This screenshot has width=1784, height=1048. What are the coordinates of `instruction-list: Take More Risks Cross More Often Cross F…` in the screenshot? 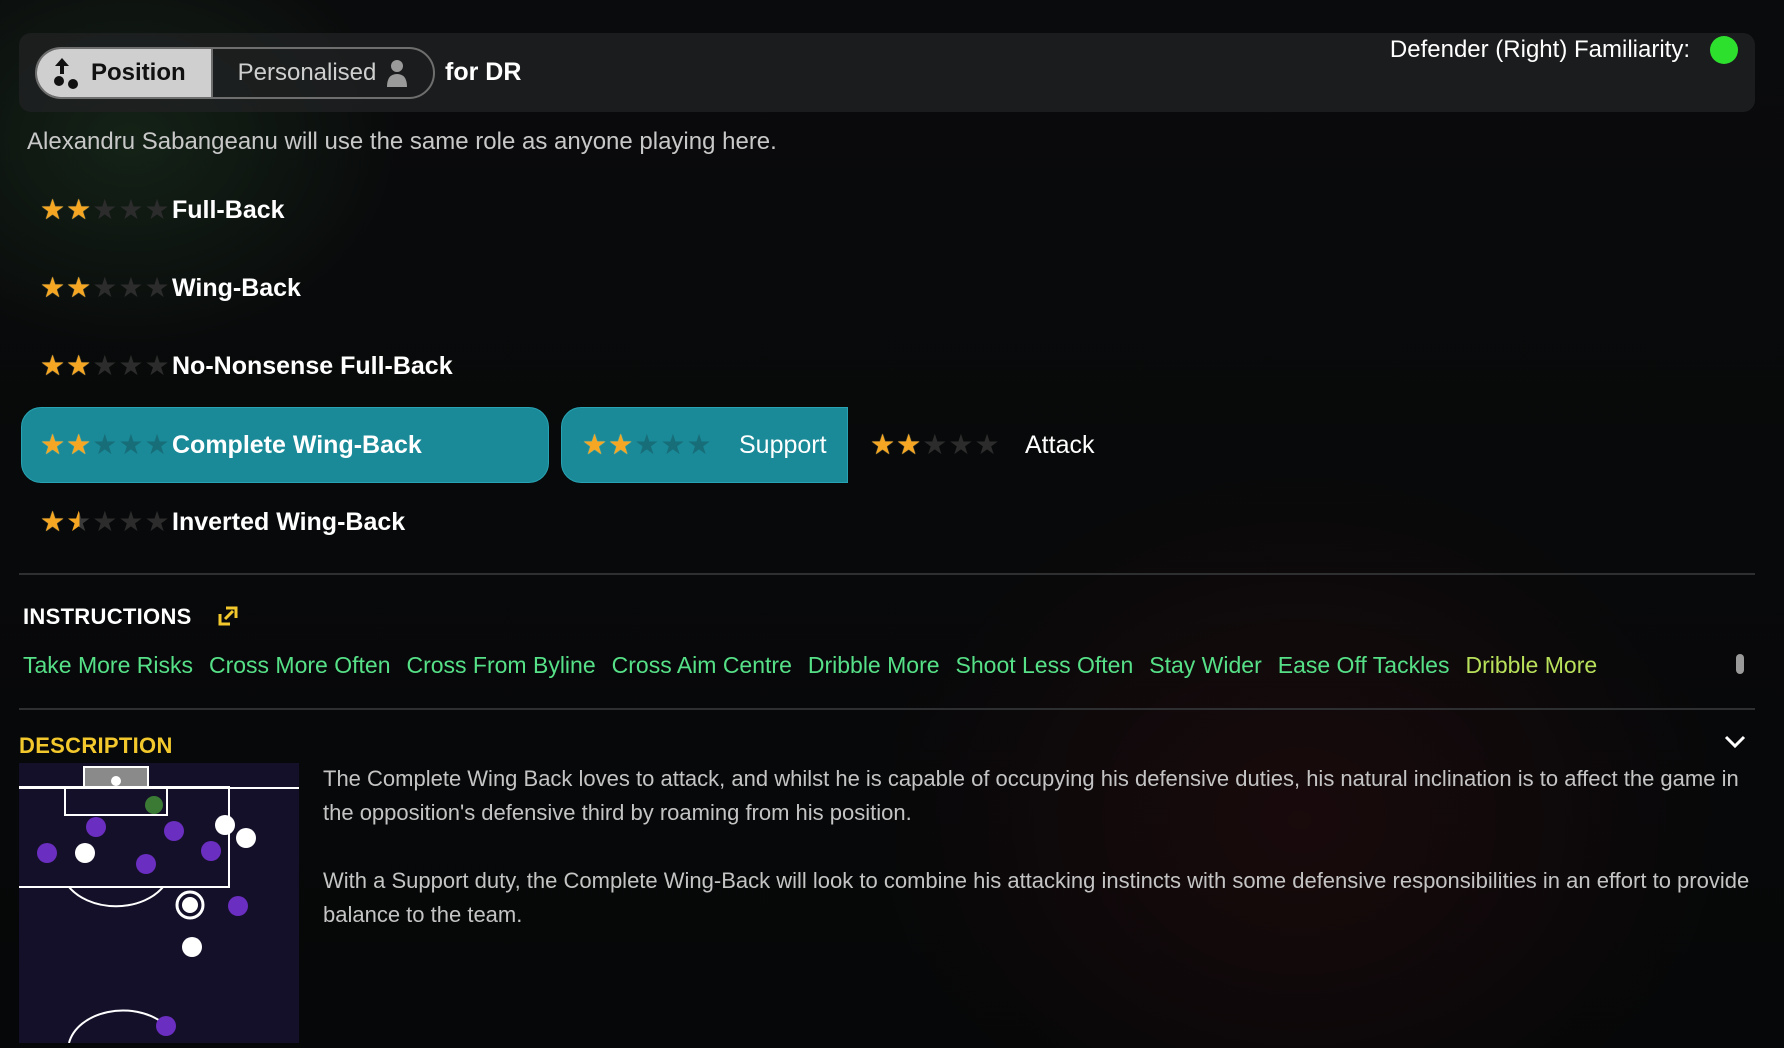 It's located at (810, 665).